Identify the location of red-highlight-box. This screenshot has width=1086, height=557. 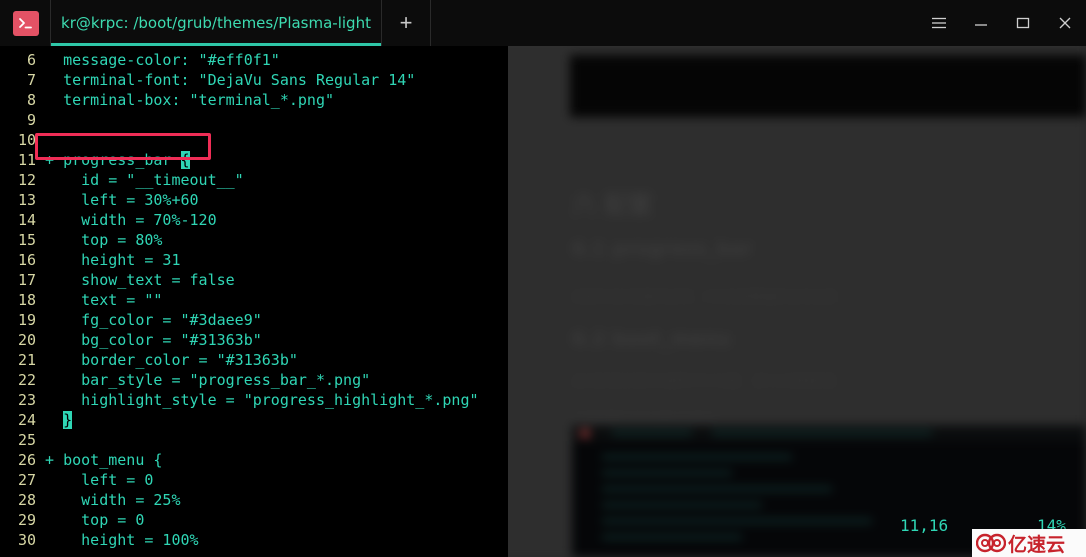
(123, 146).